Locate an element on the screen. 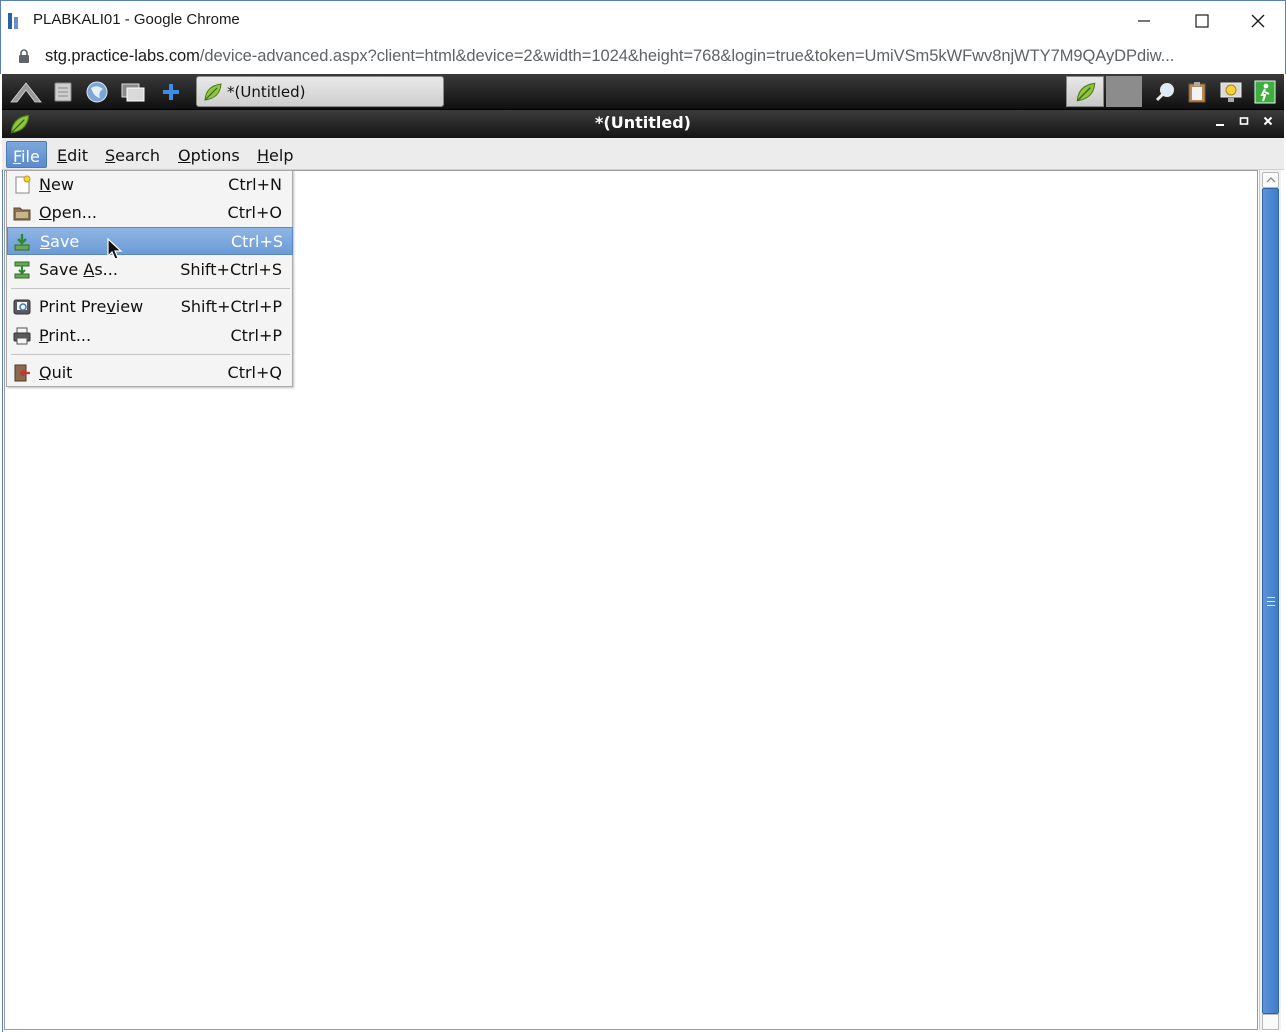  scroll-up-button is located at coordinates (1270, 180).